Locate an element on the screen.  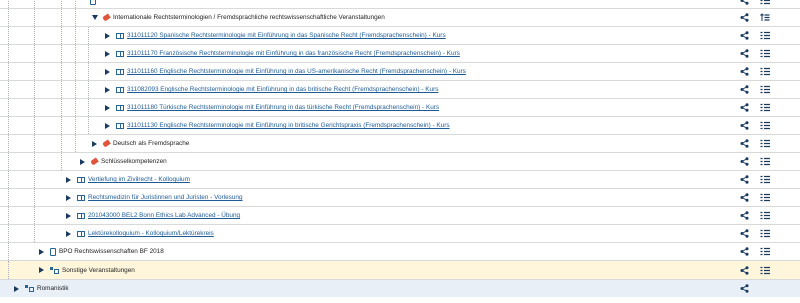
sort-list-icon is located at coordinates (765, 17).